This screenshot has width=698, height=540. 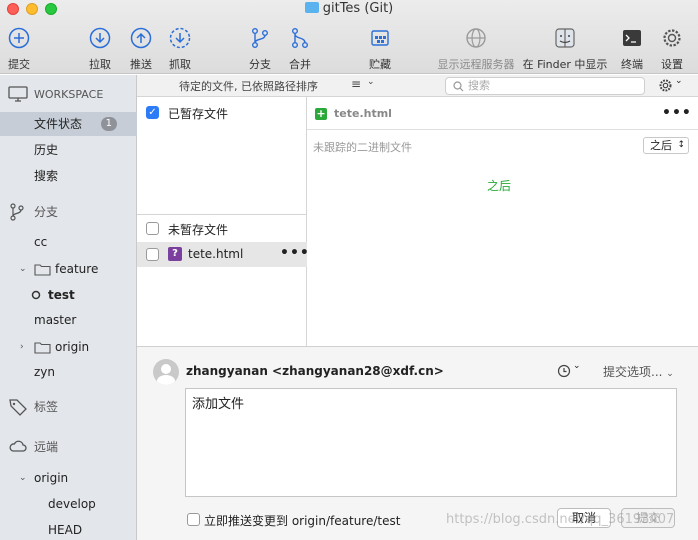 I want to click on window-title: gitTes (Git), so click(x=349, y=8).